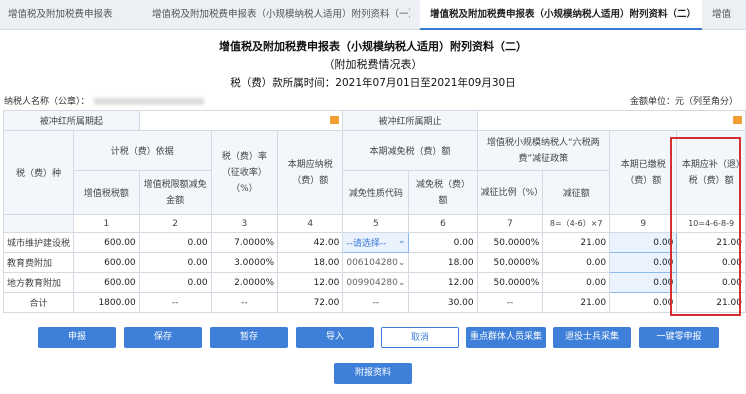  Describe the element at coordinates (410, 150) in the screenshot. I see `group-relief: 本期减免税（费）额` at that location.